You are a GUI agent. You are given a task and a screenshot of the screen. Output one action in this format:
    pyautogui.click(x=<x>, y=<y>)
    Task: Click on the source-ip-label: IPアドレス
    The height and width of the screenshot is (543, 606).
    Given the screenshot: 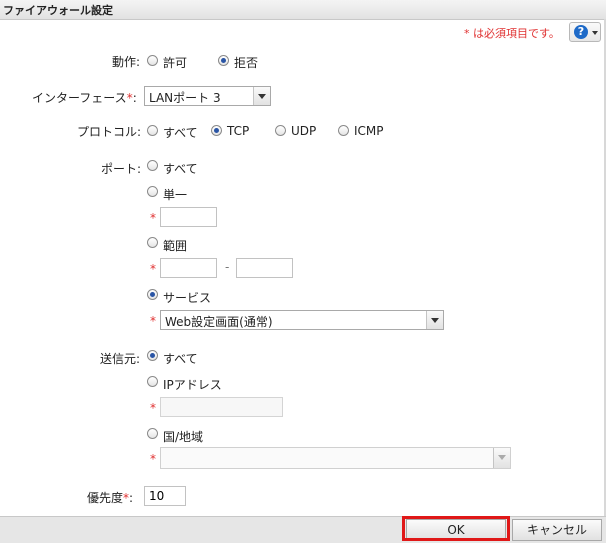 What is the action you would take?
    pyautogui.click(x=192, y=384)
    